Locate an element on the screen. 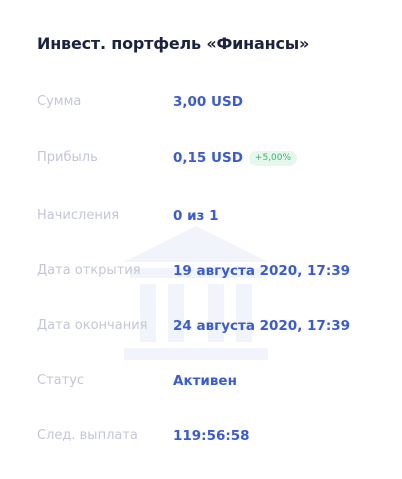 The width and height of the screenshot is (402, 479). open-date-label: Дата открытия is located at coordinates (89, 270).